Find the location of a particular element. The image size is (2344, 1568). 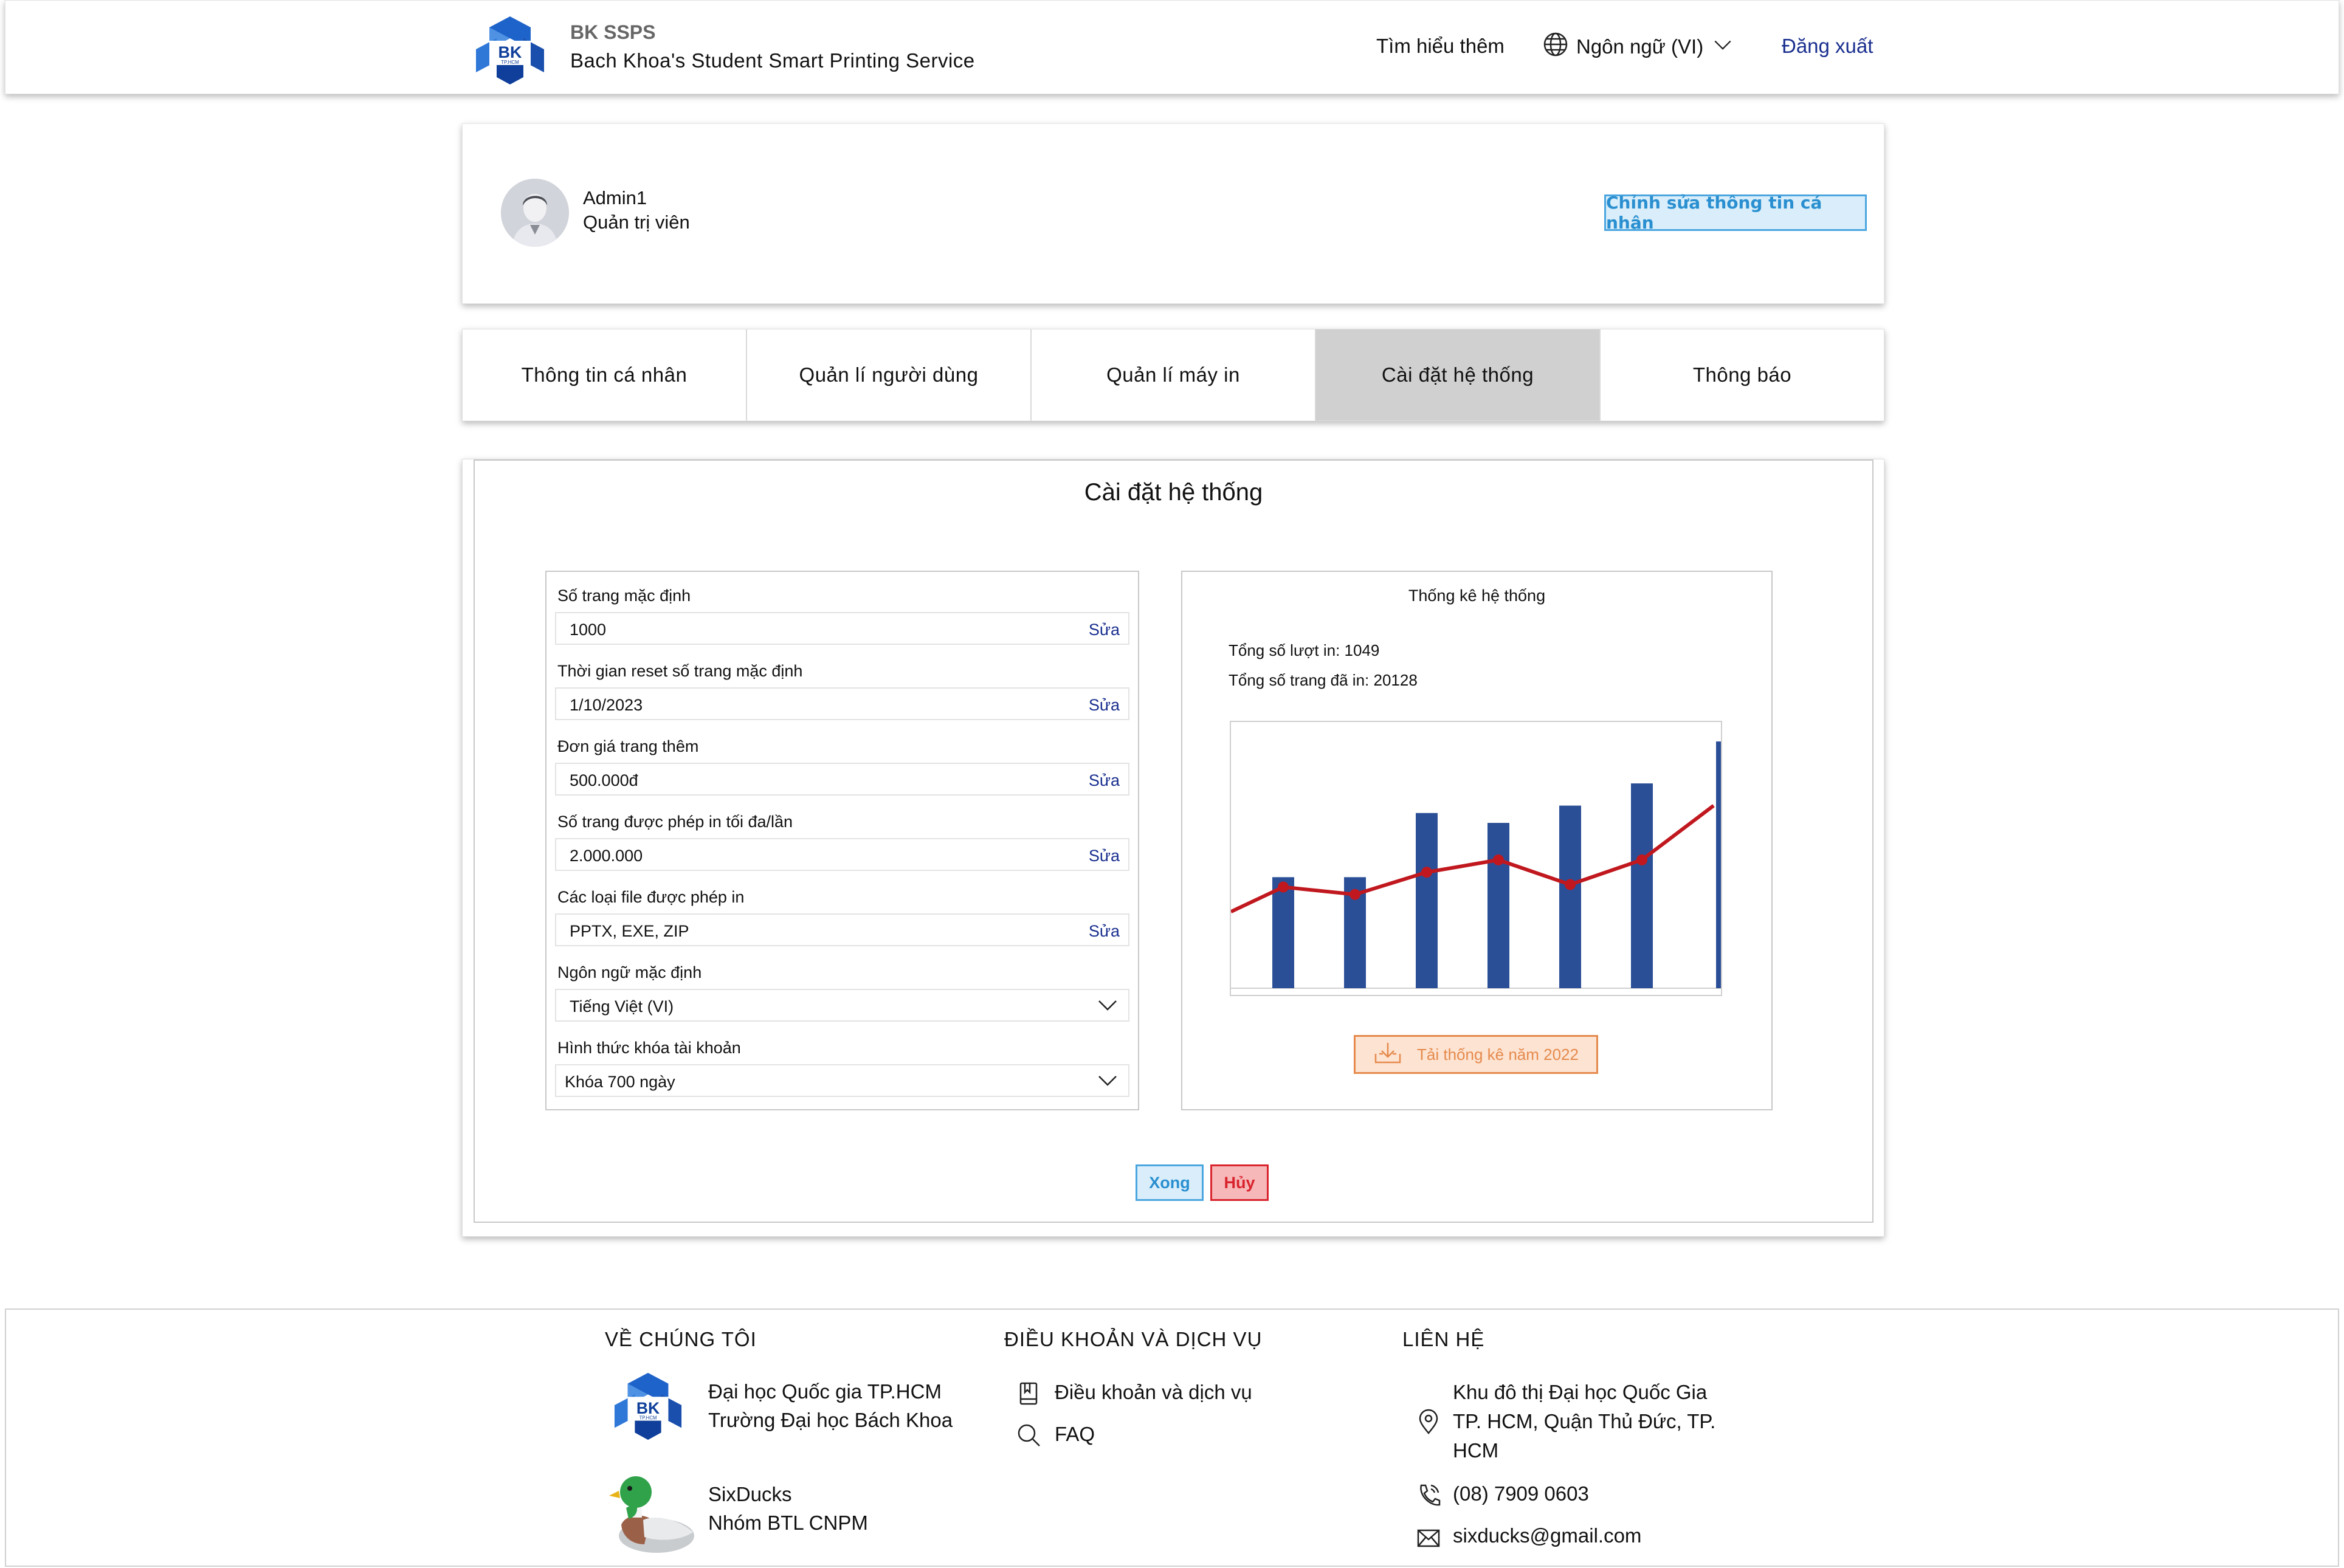

total-prints: Tổng số lượt in: 1049 is located at coordinates (1304, 650).